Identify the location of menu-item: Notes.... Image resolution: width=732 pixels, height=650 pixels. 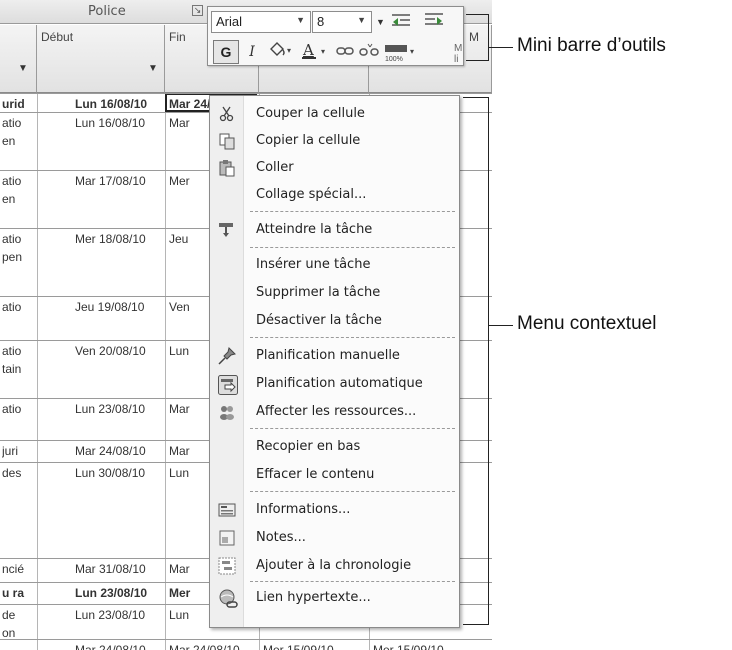
(334, 538).